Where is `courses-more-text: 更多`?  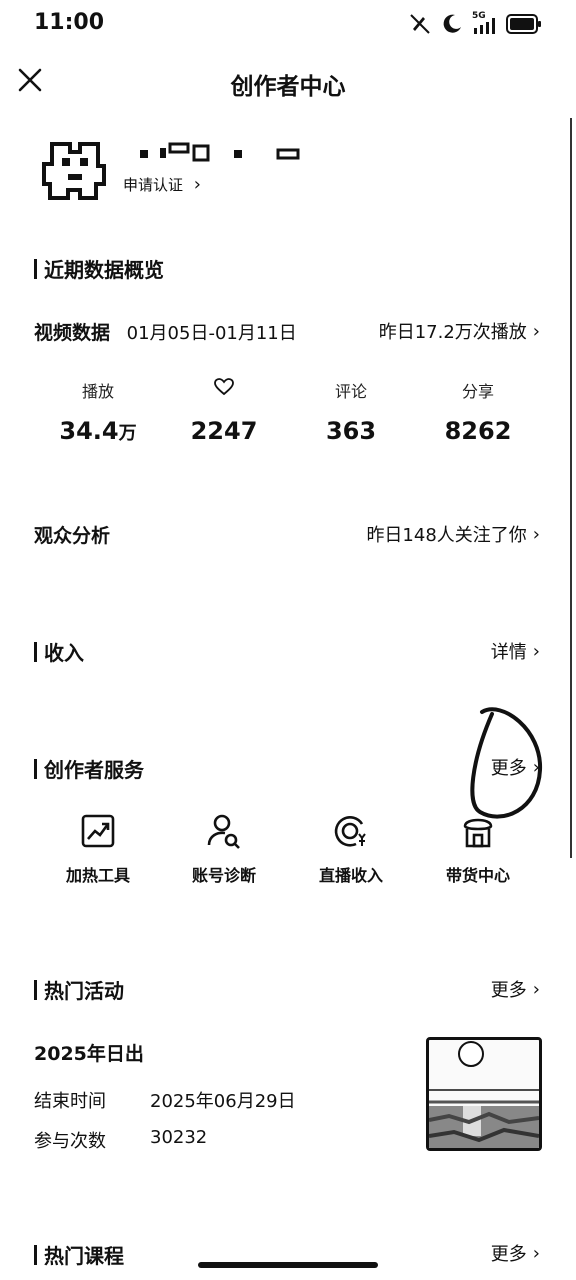 courses-more-text: 更多 is located at coordinates (508, 1254).